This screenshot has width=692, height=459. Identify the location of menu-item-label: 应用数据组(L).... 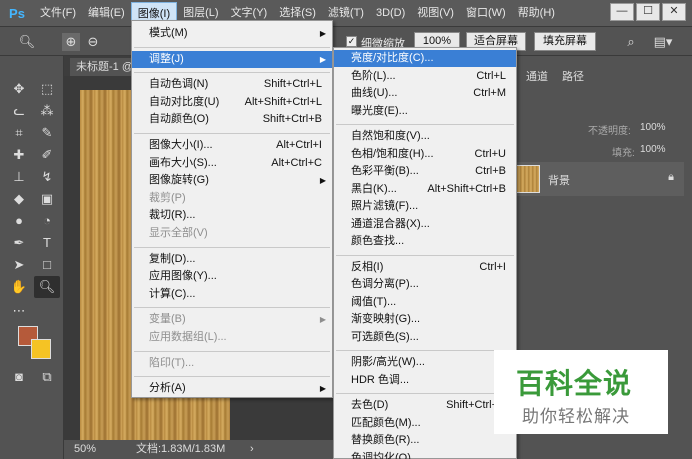
(188, 337).